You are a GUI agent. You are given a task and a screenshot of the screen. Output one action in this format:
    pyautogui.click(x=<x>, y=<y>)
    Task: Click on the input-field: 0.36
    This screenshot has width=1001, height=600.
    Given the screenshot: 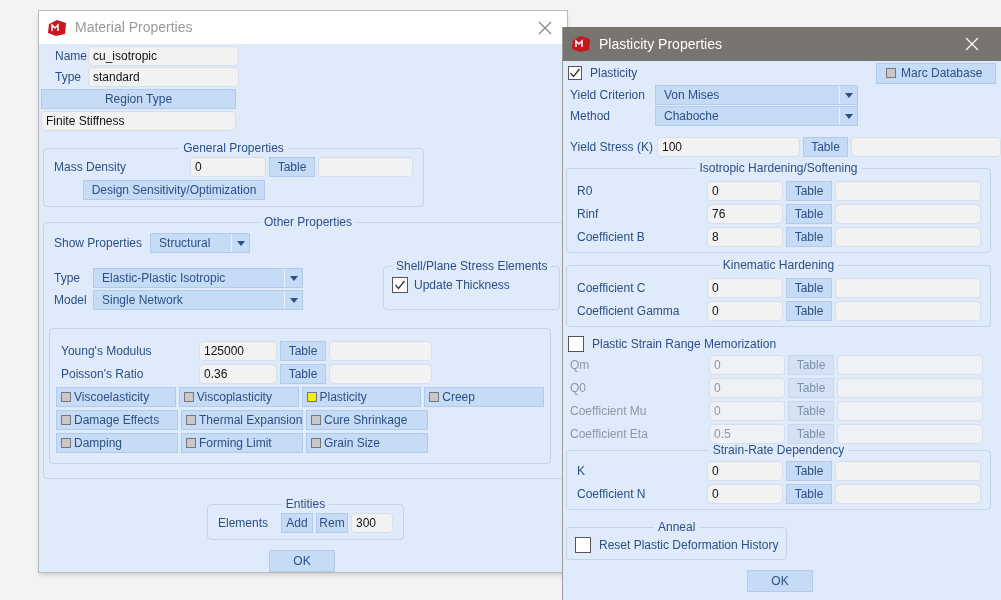 What is the action you would take?
    pyautogui.click(x=238, y=374)
    